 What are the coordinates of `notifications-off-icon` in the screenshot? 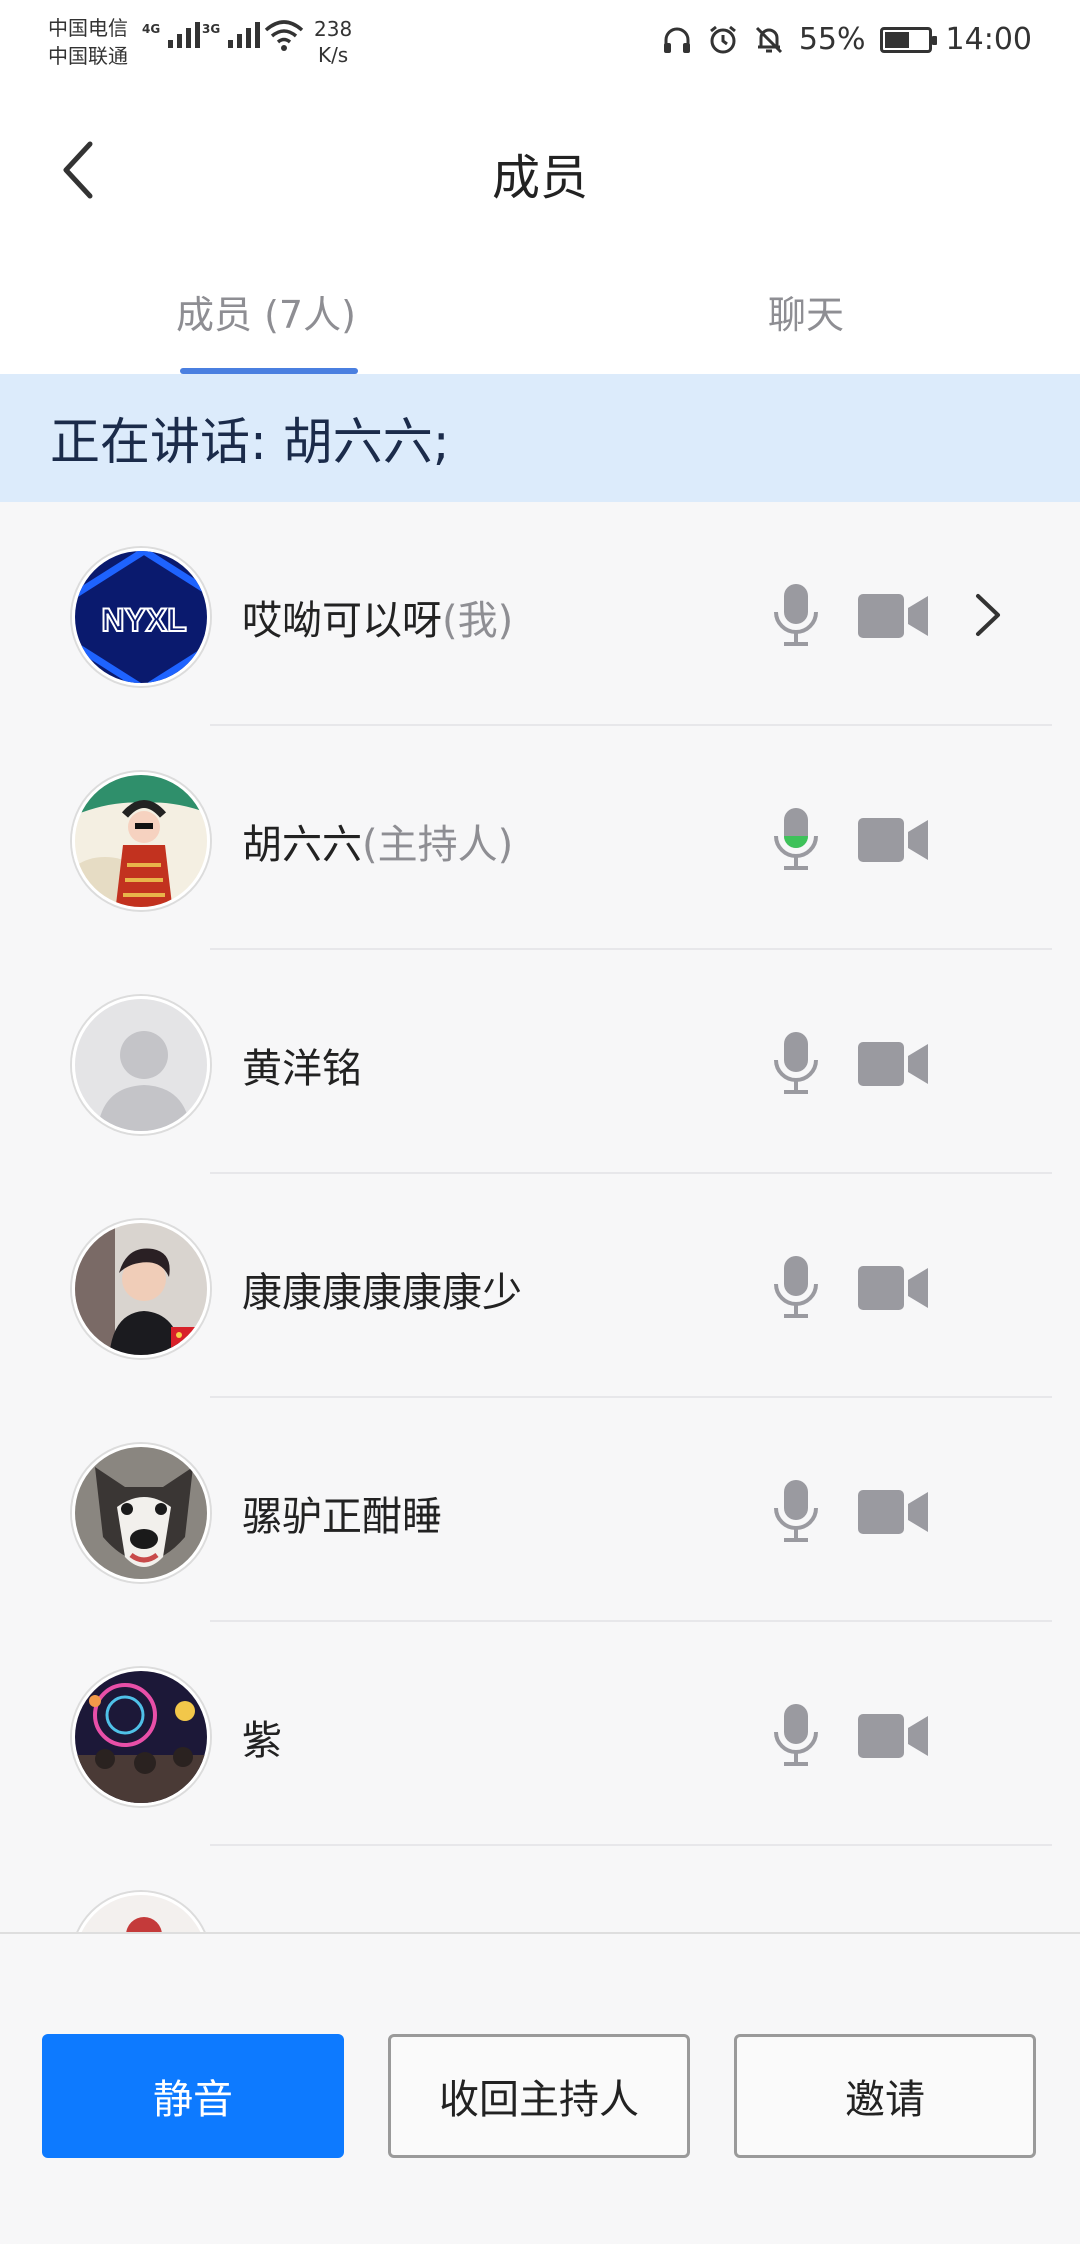 It's located at (768, 39).